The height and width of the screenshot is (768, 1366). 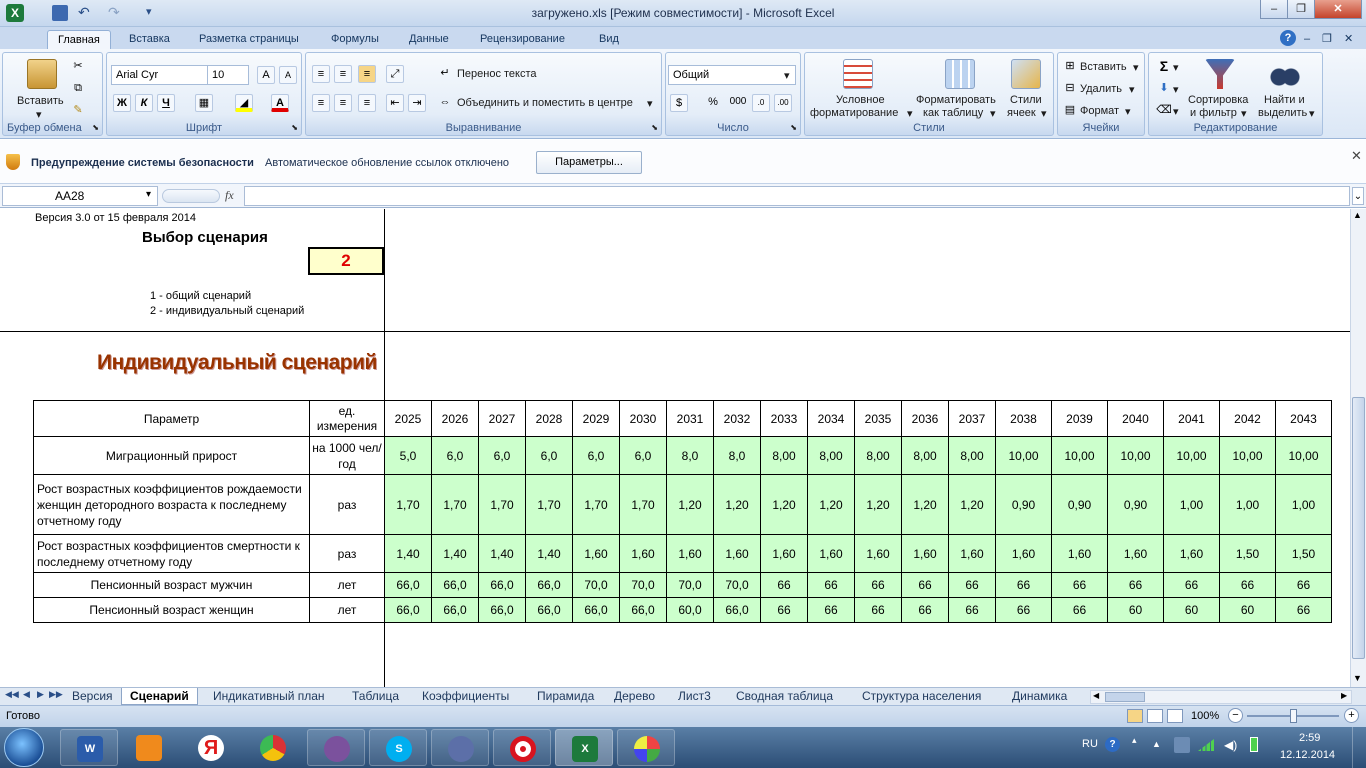 What do you see at coordinates (408, 553) in the screenshot?
I see `value-cell: 1,40` at bounding box center [408, 553].